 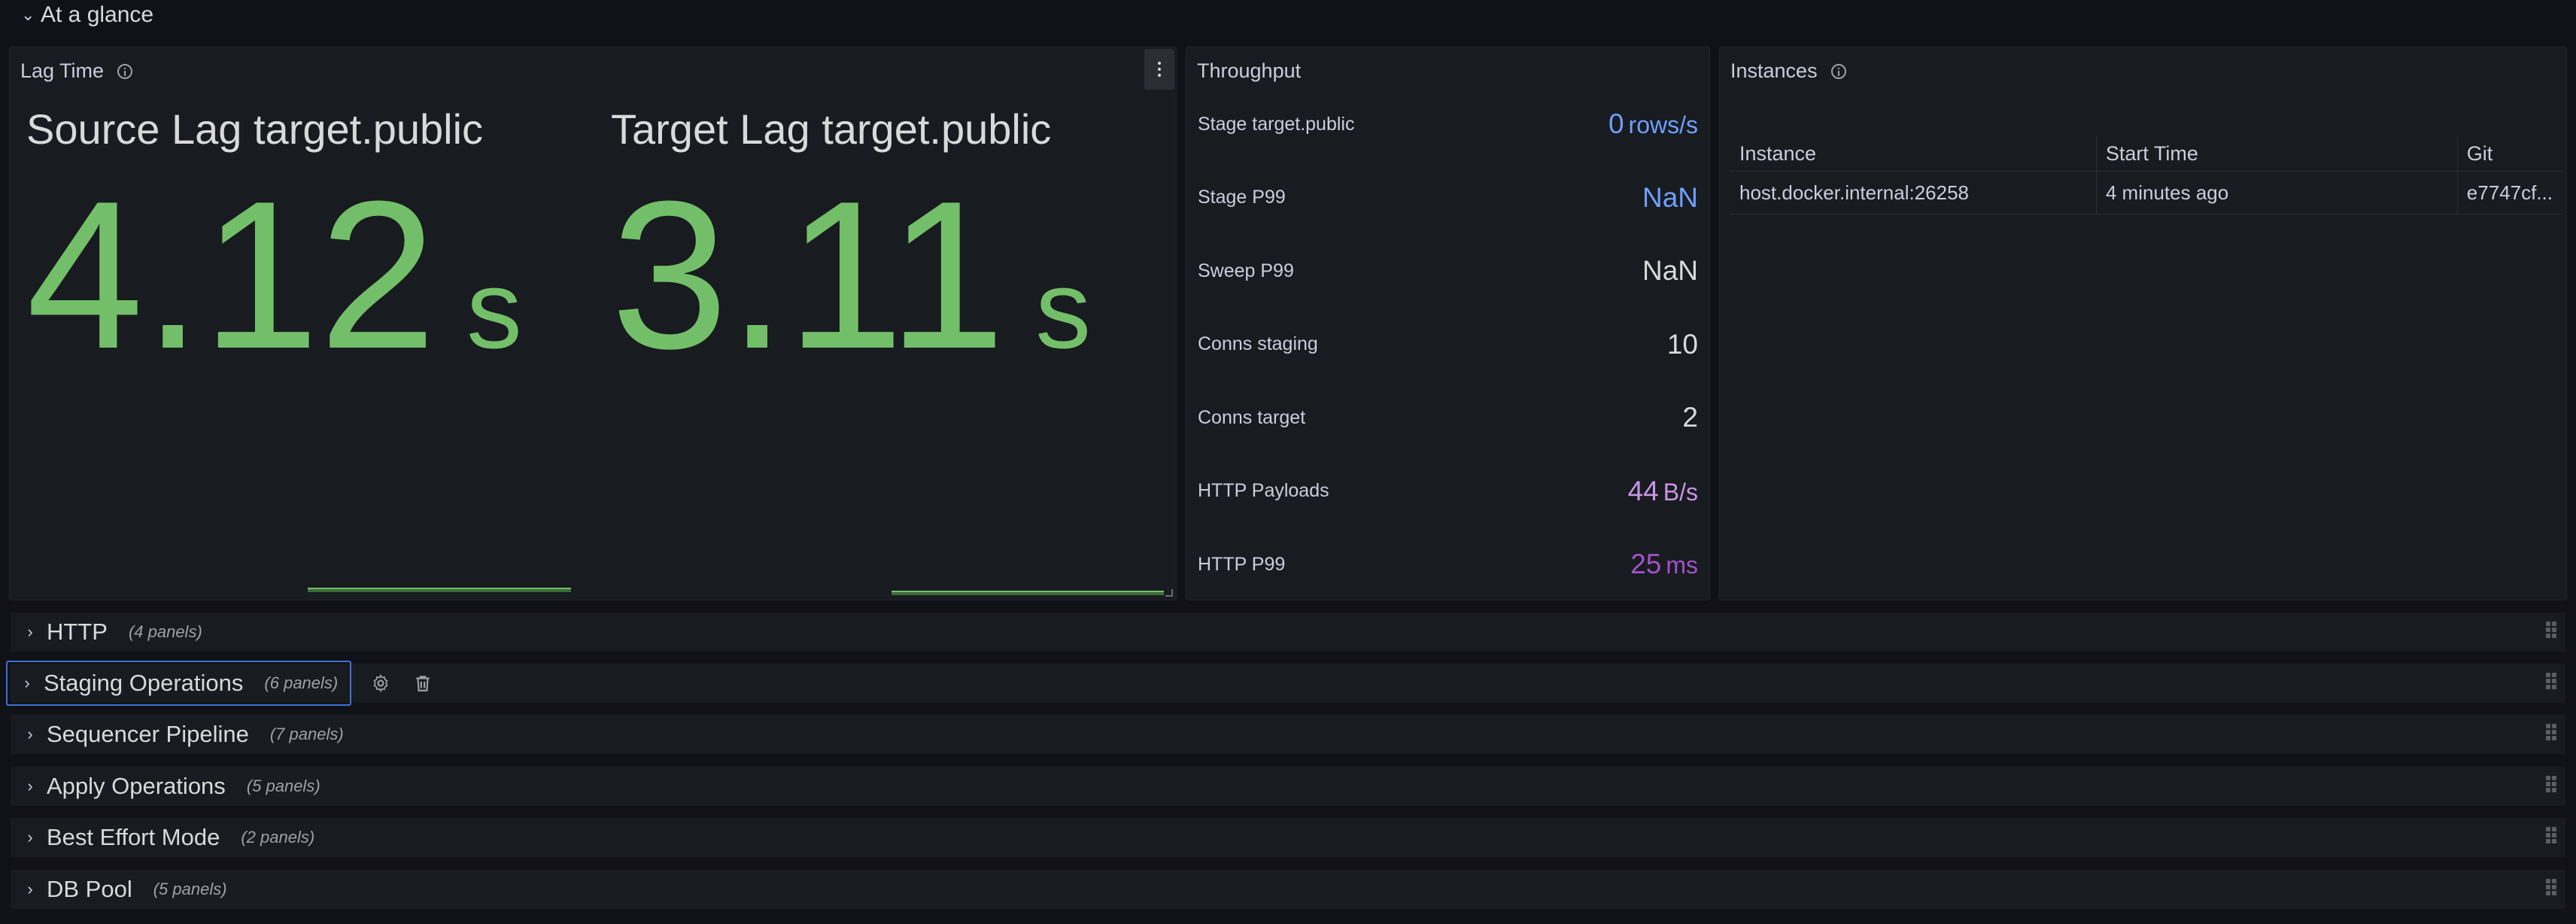 I want to click on metric-value: 44 B/s, so click(x=1663, y=491).